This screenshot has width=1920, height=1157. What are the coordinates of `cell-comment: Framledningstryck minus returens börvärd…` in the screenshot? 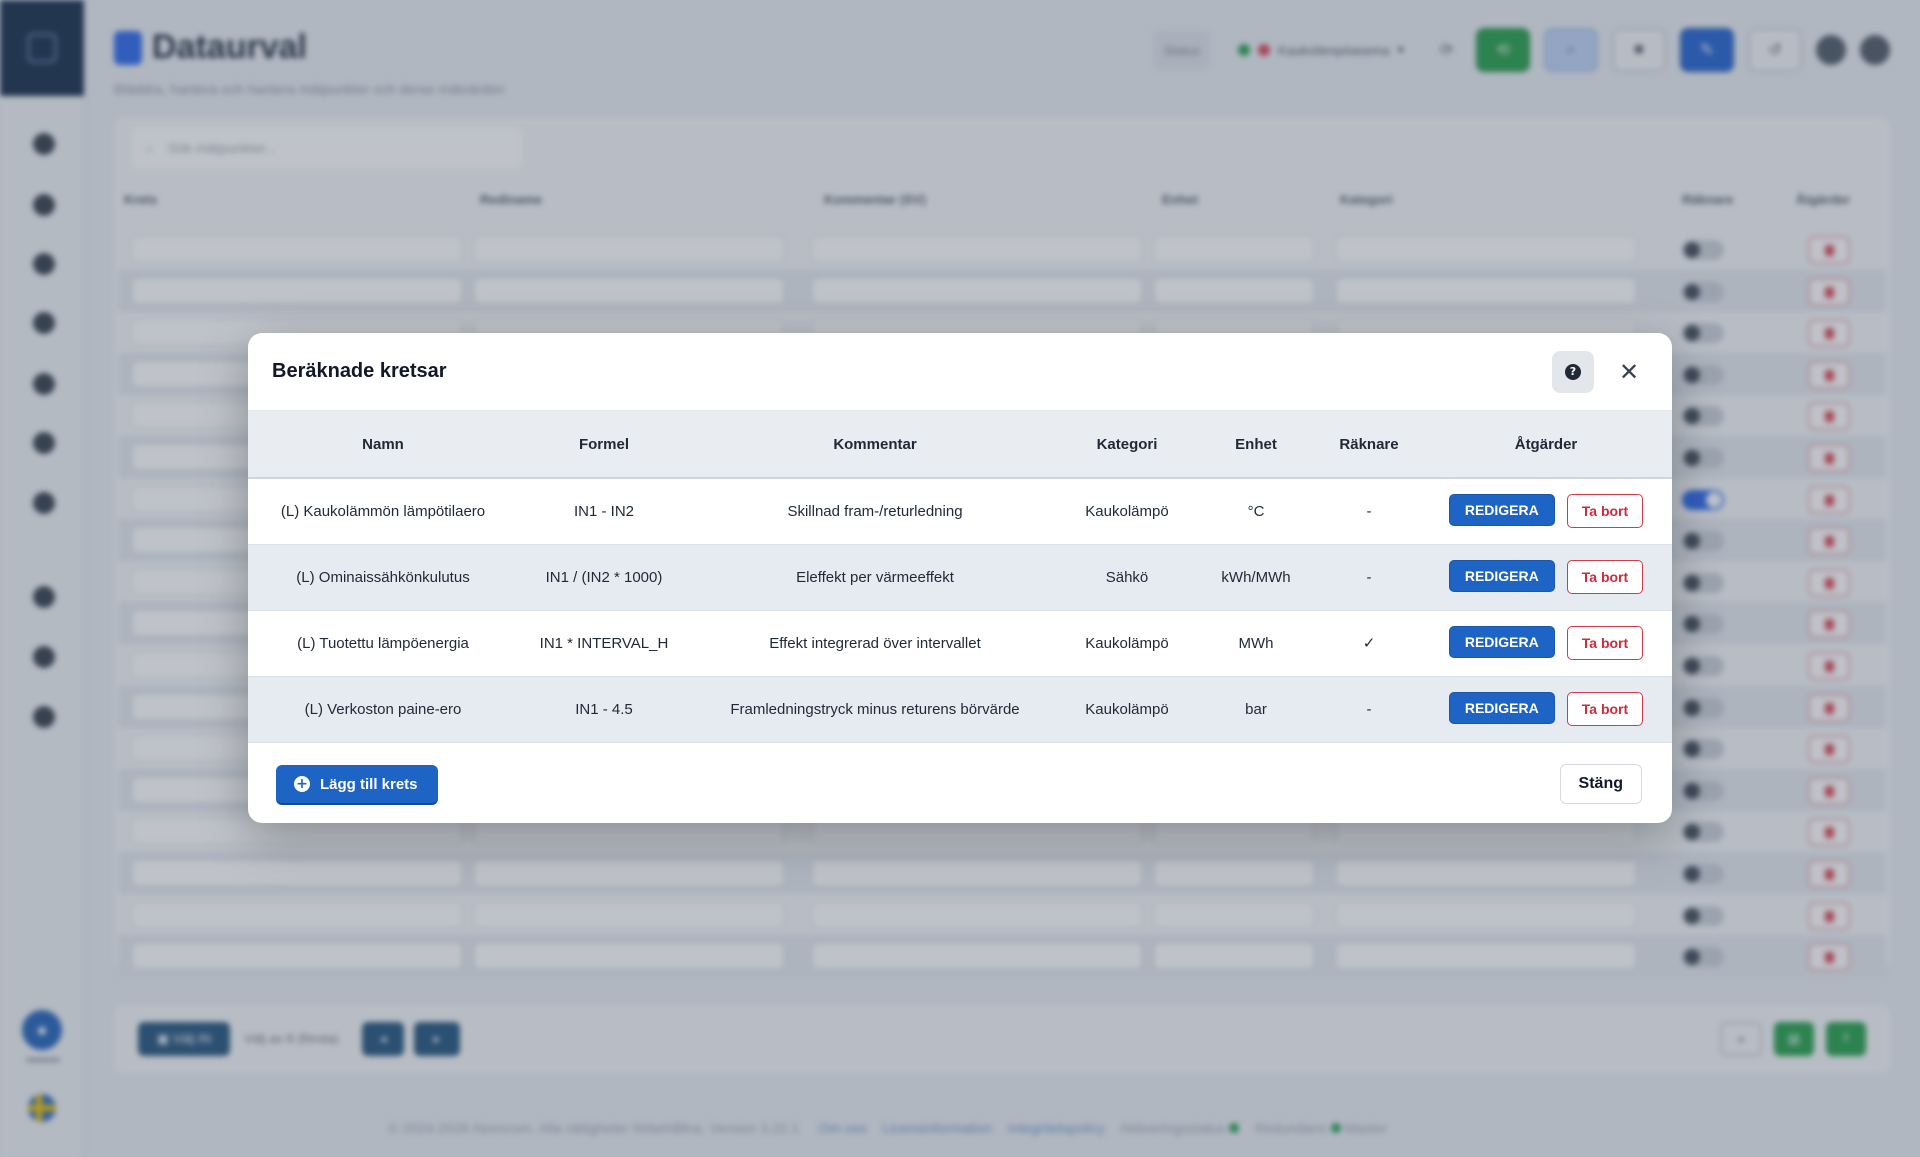 It's located at (875, 709).